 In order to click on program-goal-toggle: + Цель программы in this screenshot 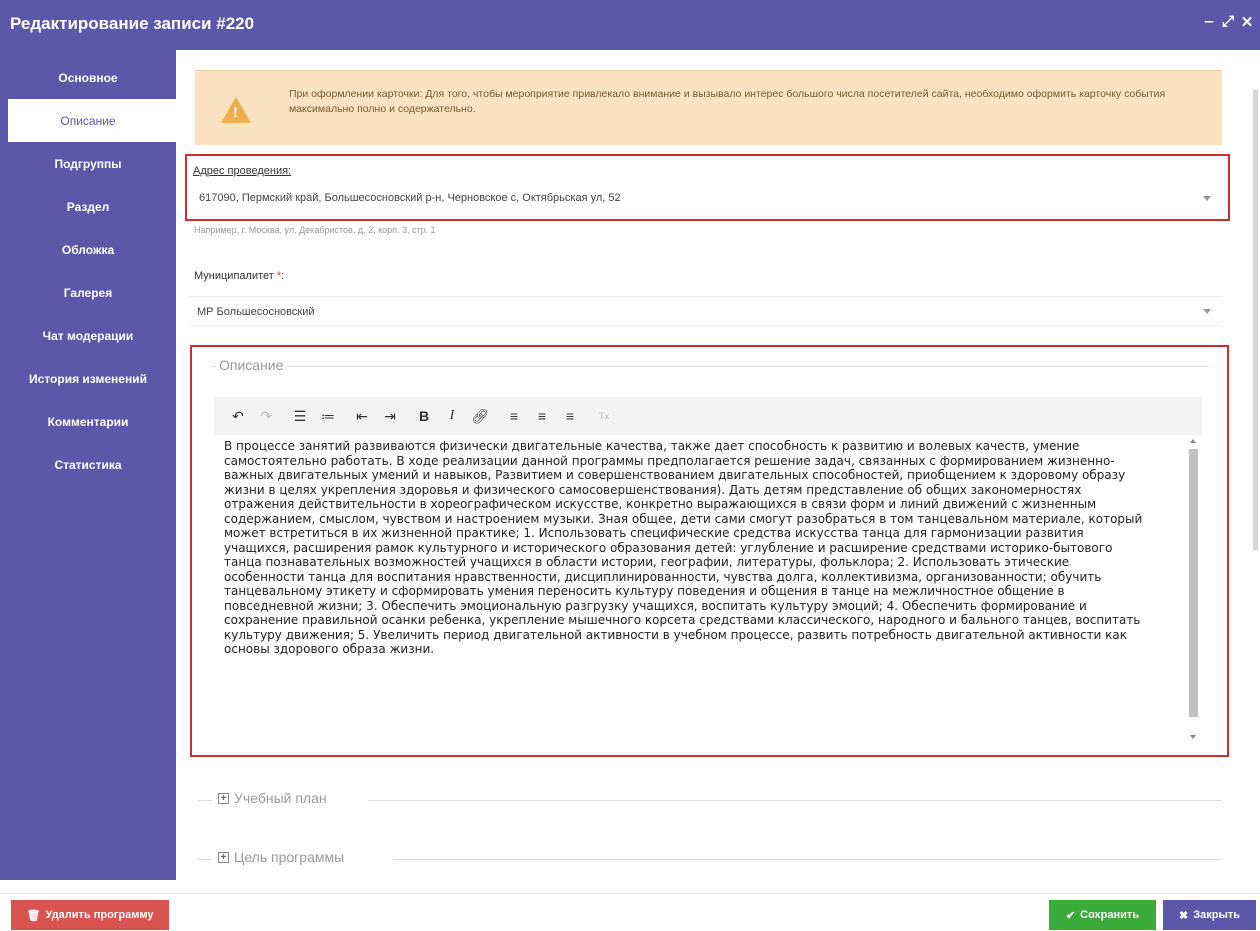, I will do `click(281, 857)`.